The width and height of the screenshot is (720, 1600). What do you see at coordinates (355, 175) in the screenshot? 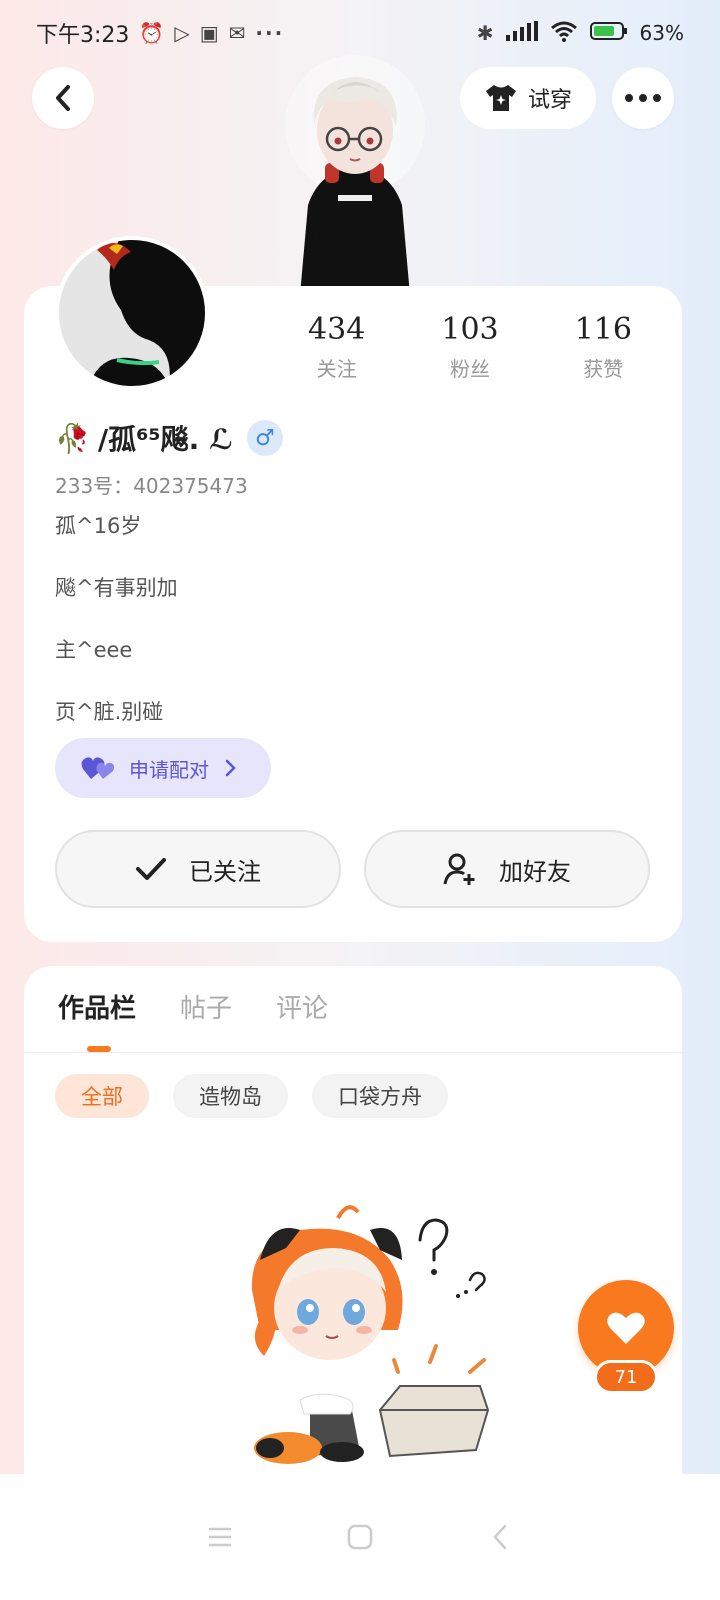
I see `avatar-3d-figure` at bounding box center [355, 175].